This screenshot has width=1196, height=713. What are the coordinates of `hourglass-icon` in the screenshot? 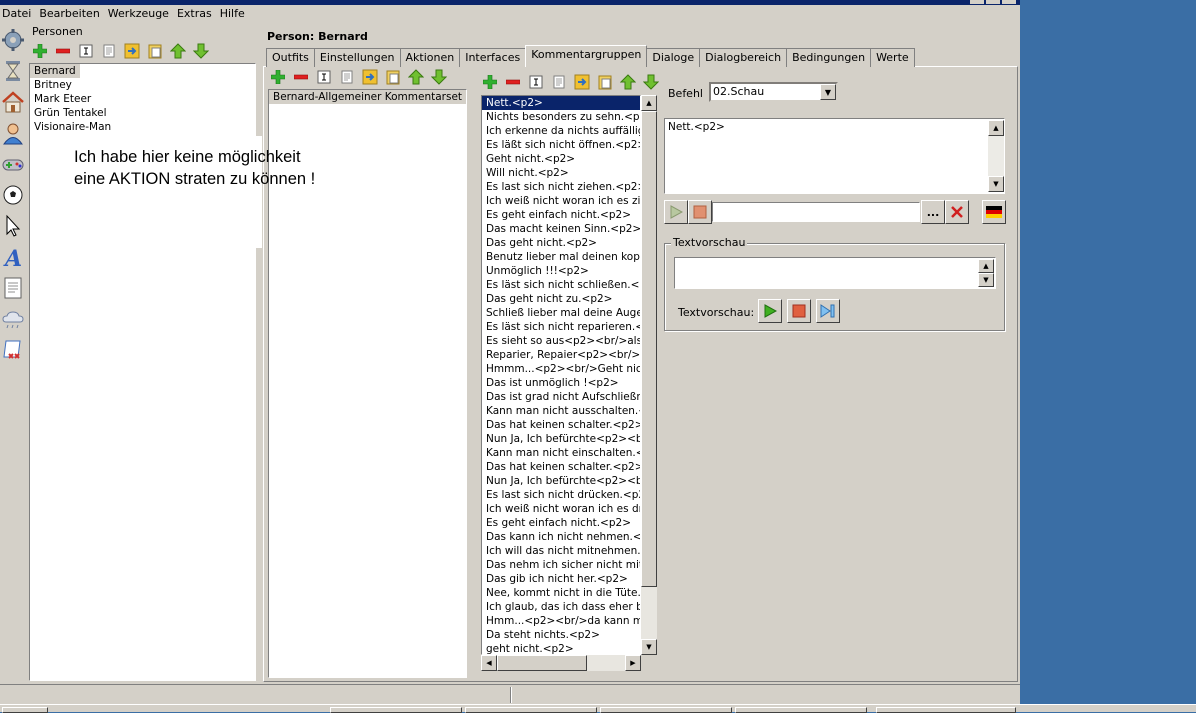 It's located at (13, 71).